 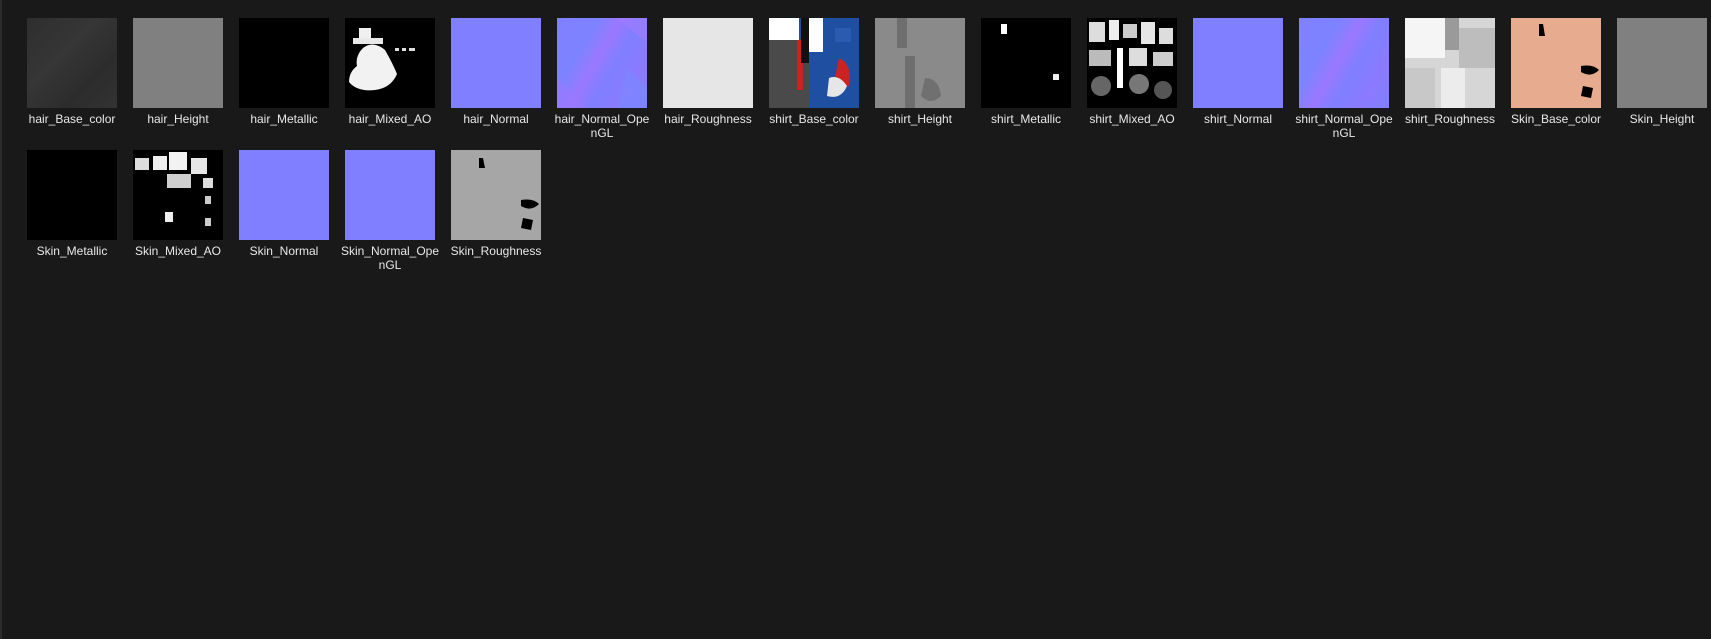 I want to click on file-name: shirt_Height, so click(x=920, y=119).